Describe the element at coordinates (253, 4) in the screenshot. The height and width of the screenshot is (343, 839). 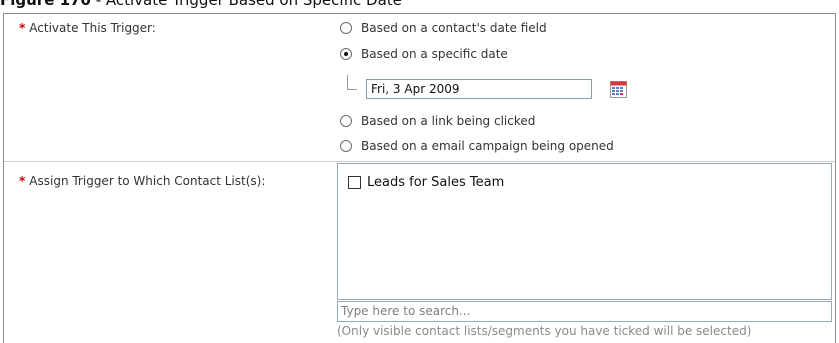
I see `caption-text: Activate Trigger Based on Specific Date` at that location.